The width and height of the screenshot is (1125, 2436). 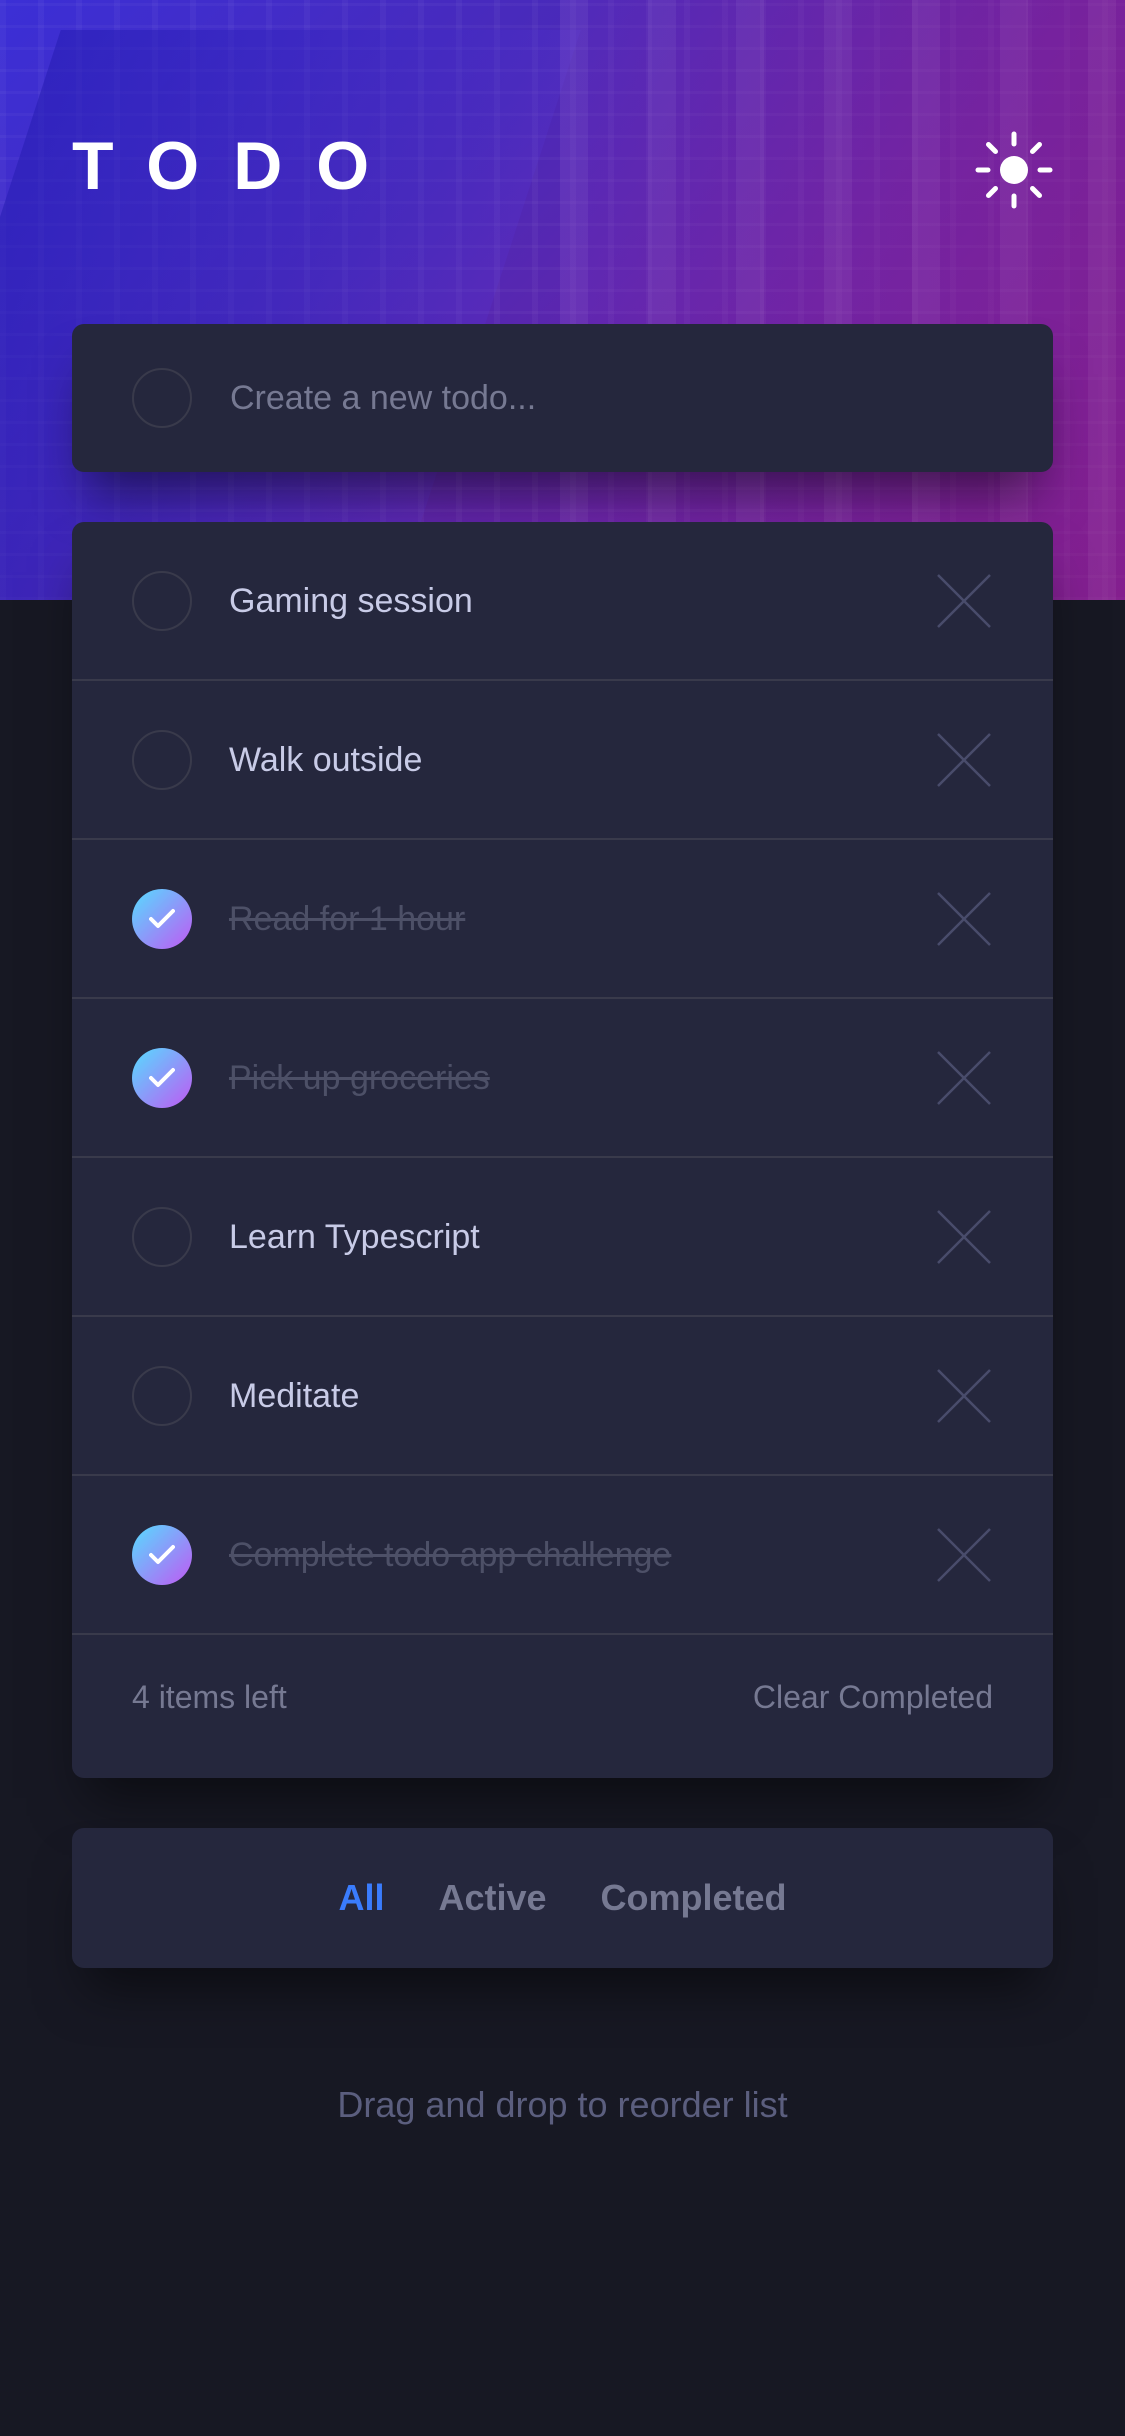 I want to click on todo-label: Learn Typescript, so click(x=354, y=1237).